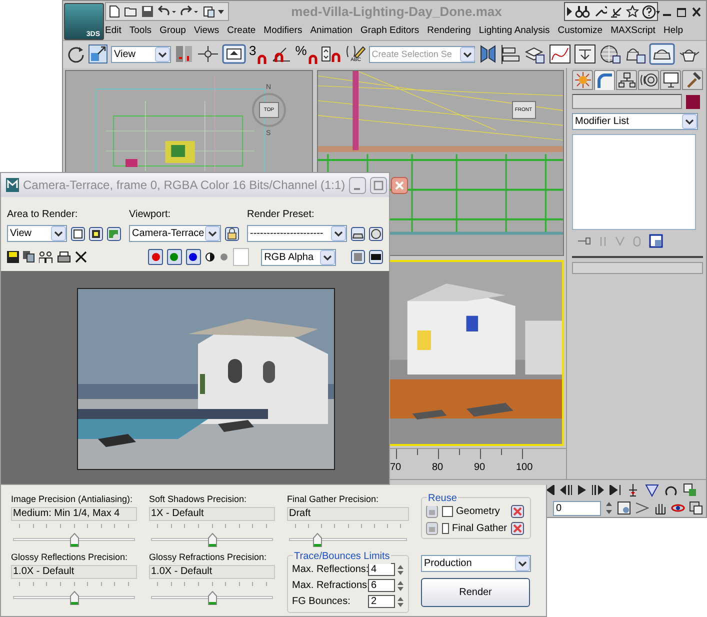 The width and height of the screenshot is (707, 617). Describe the element at coordinates (29, 257) in the screenshot. I see `clone-icon` at that location.